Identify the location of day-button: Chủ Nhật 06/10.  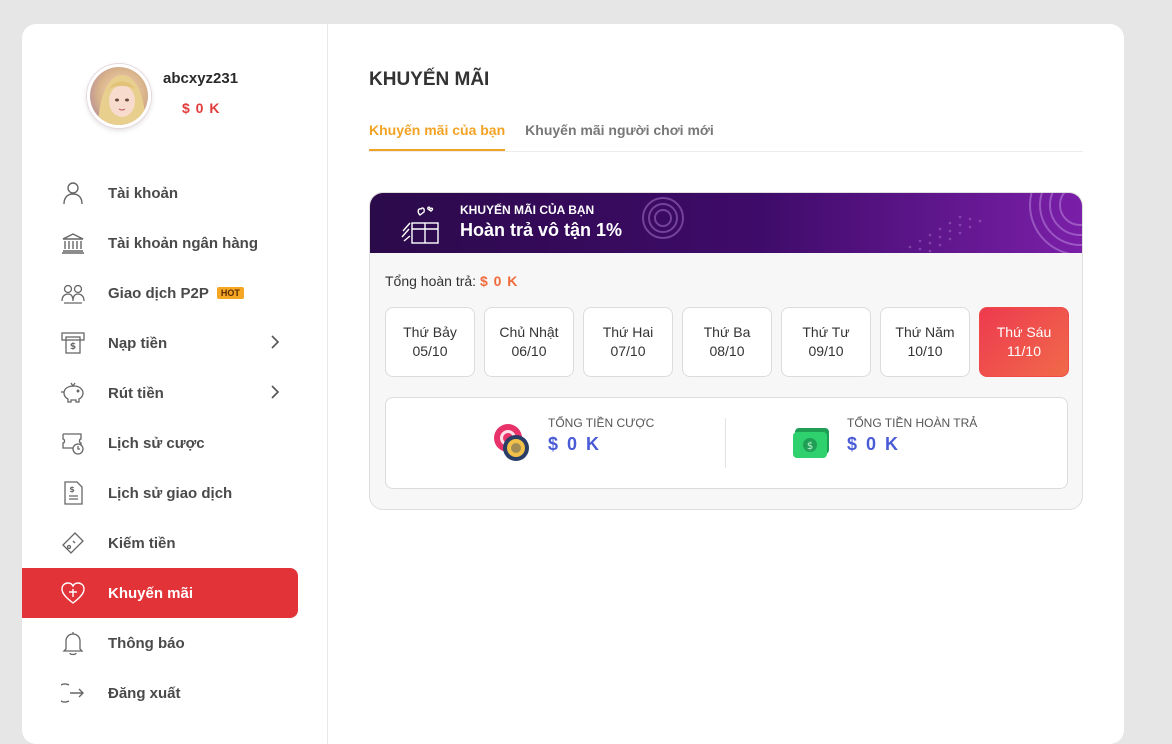
(529, 342).